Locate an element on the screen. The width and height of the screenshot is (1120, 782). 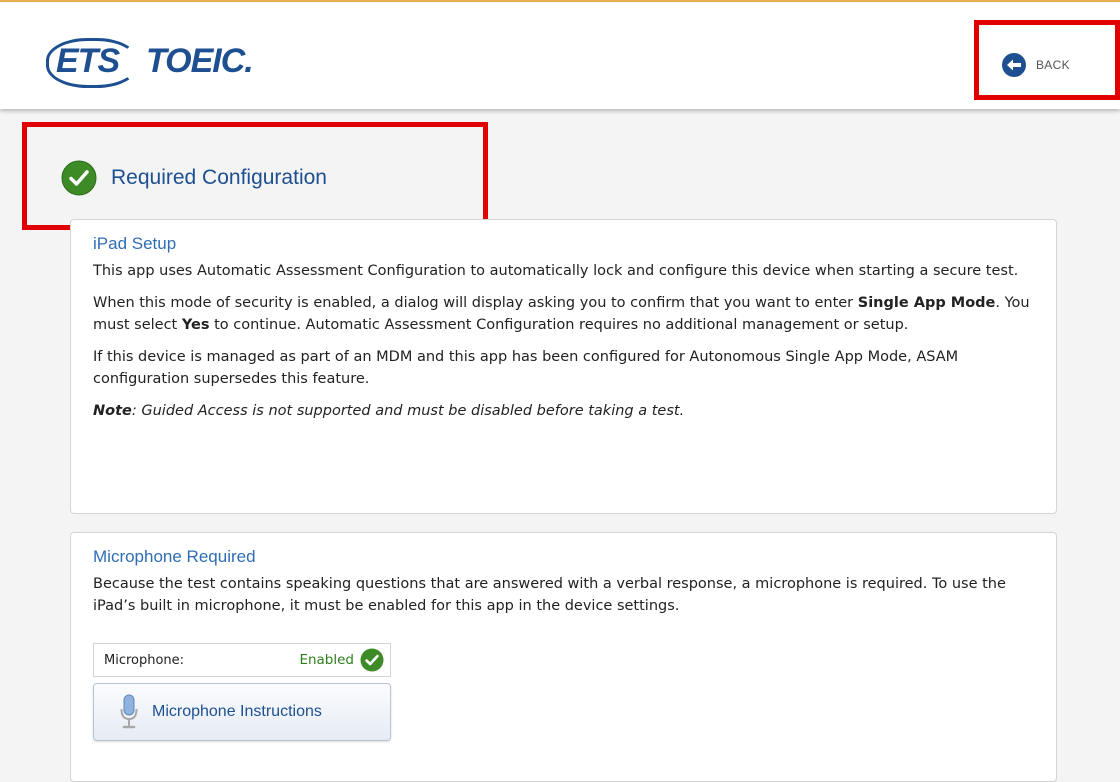
microphone-row-label: Microphone: is located at coordinates (144, 660).